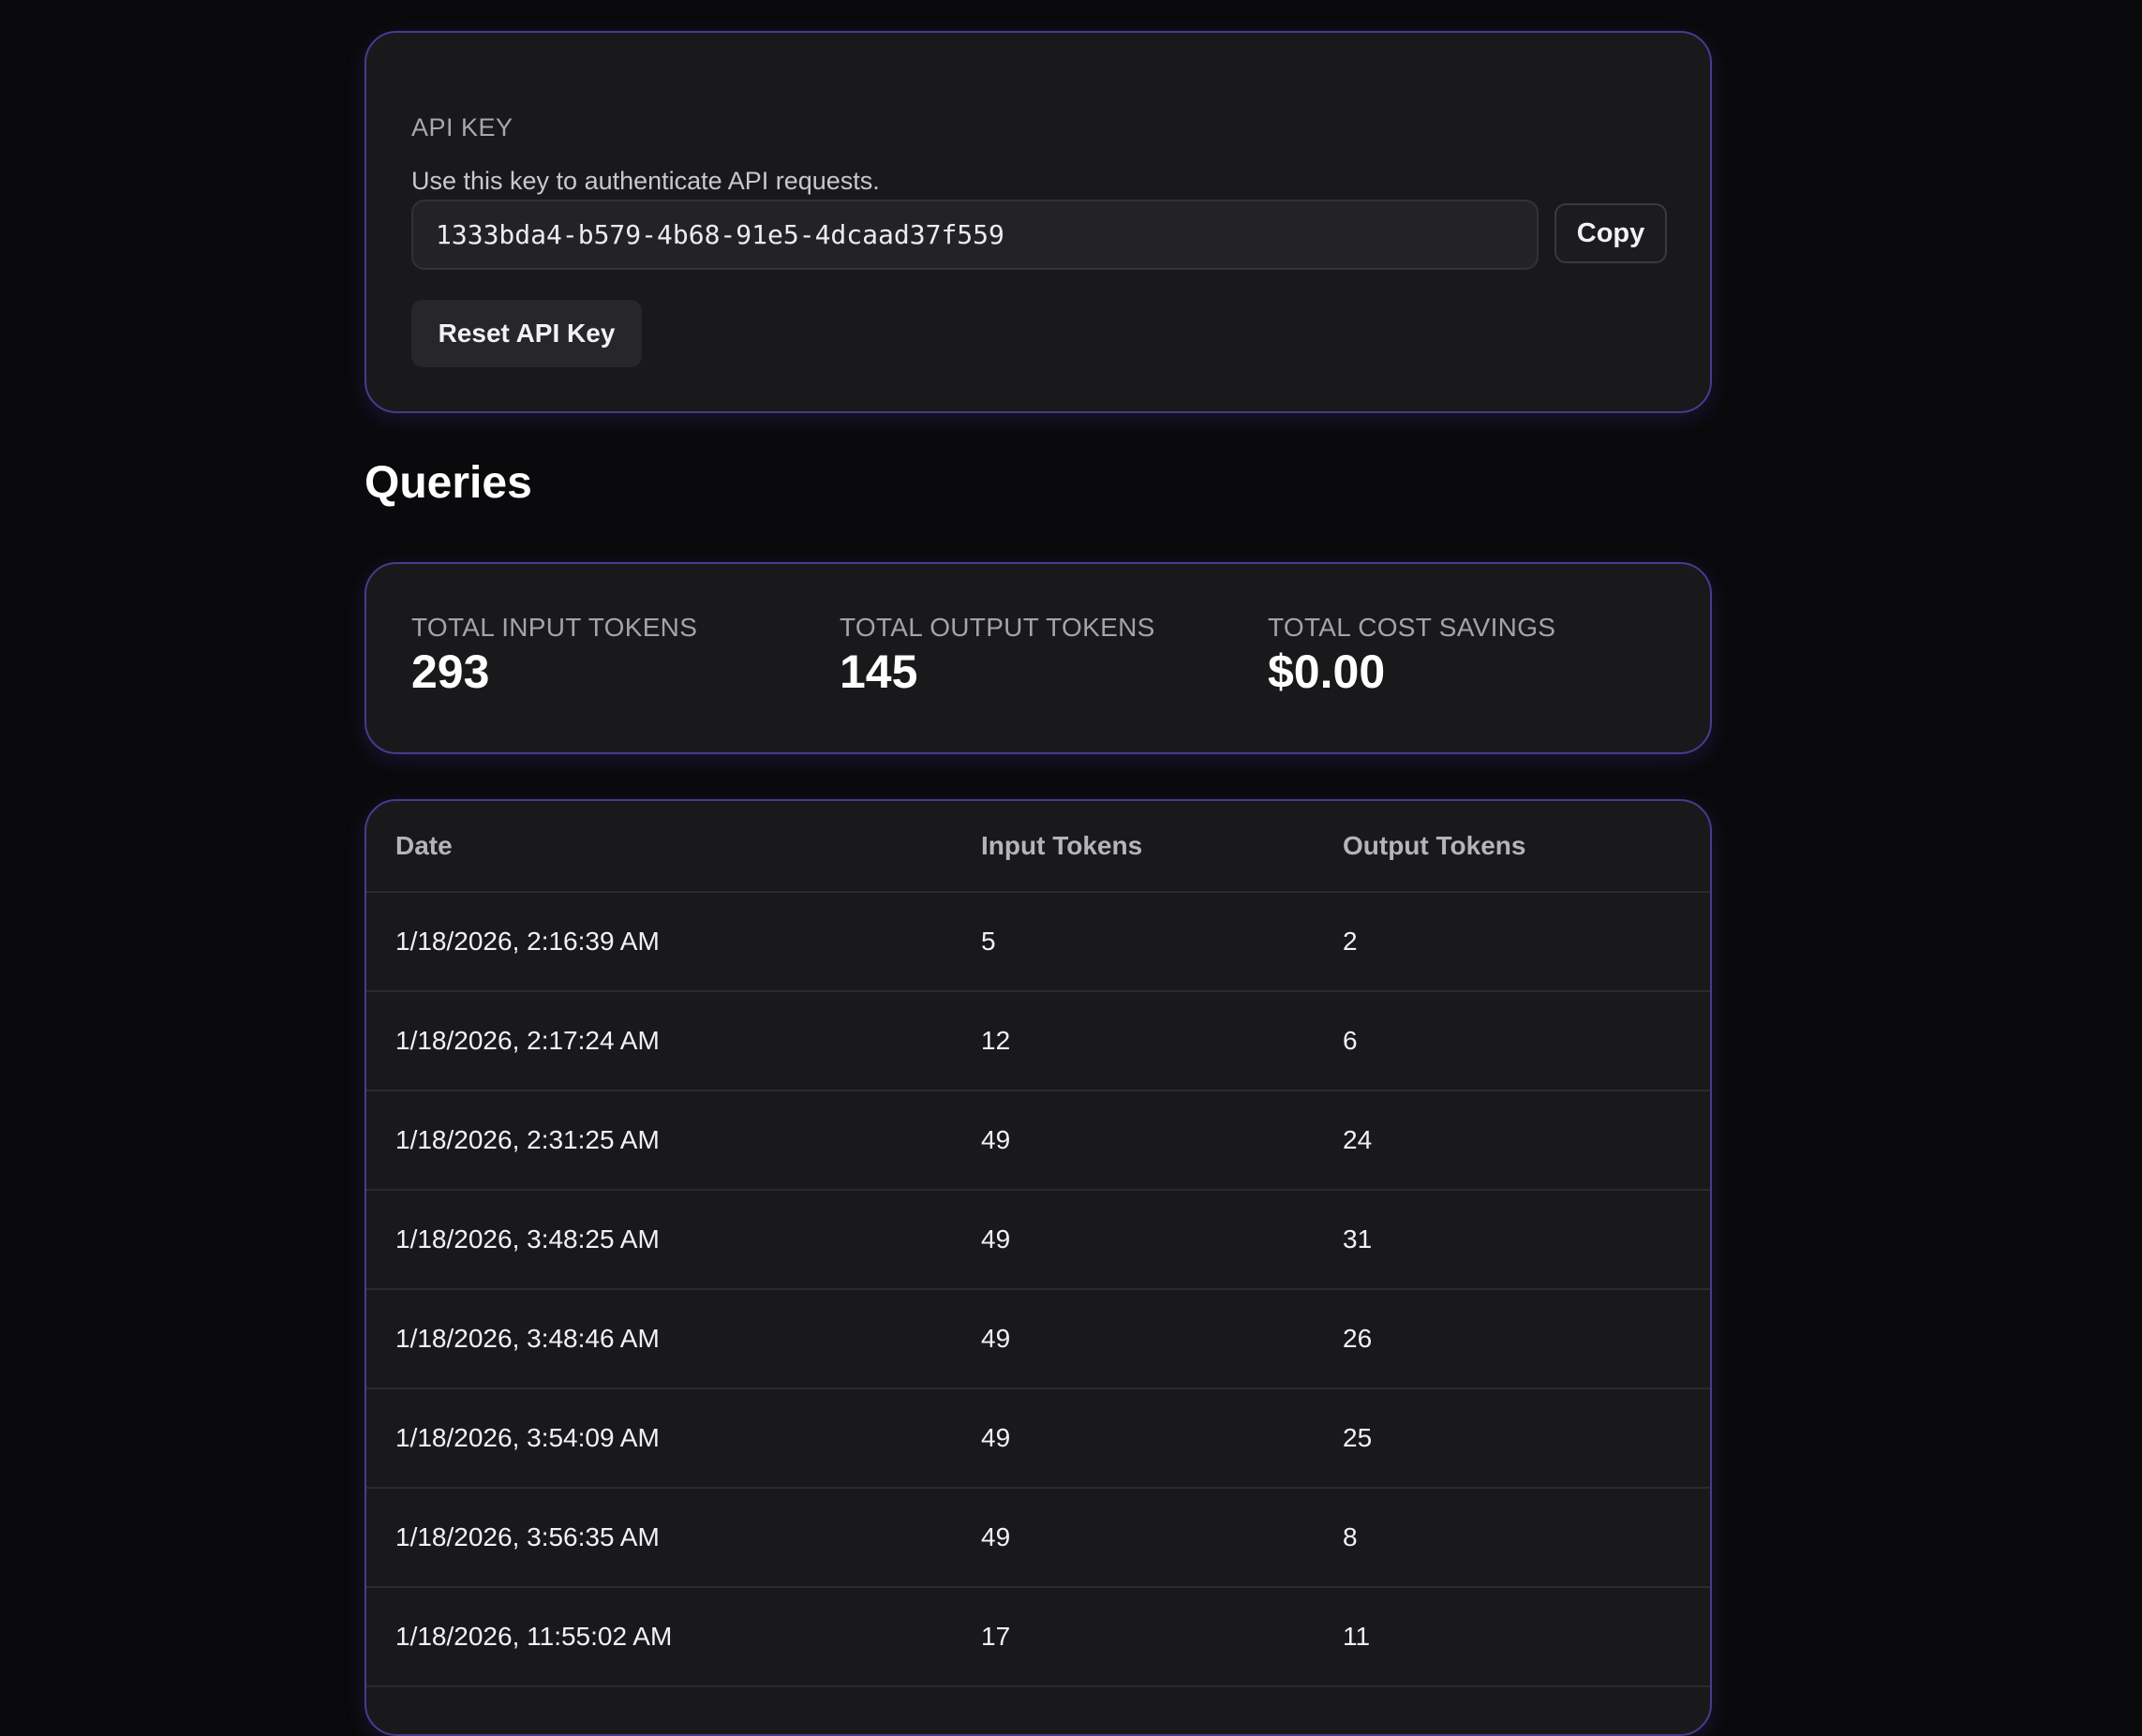 The image size is (2142, 1736). Describe the element at coordinates (1062, 846) in the screenshot. I see `column-header-input-tokens: Input Tokens` at that location.